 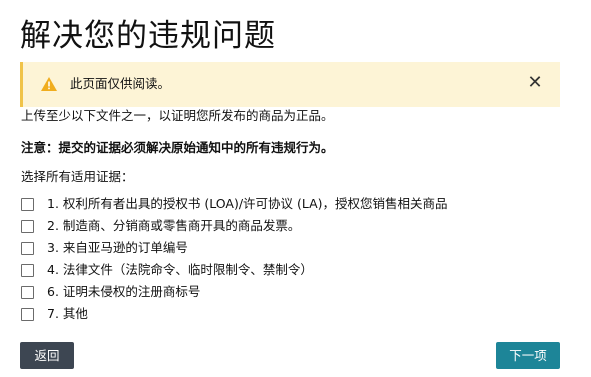 What do you see at coordinates (49, 84) in the screenshot?
I see `warning-icon` at bounding box center [49, 84].